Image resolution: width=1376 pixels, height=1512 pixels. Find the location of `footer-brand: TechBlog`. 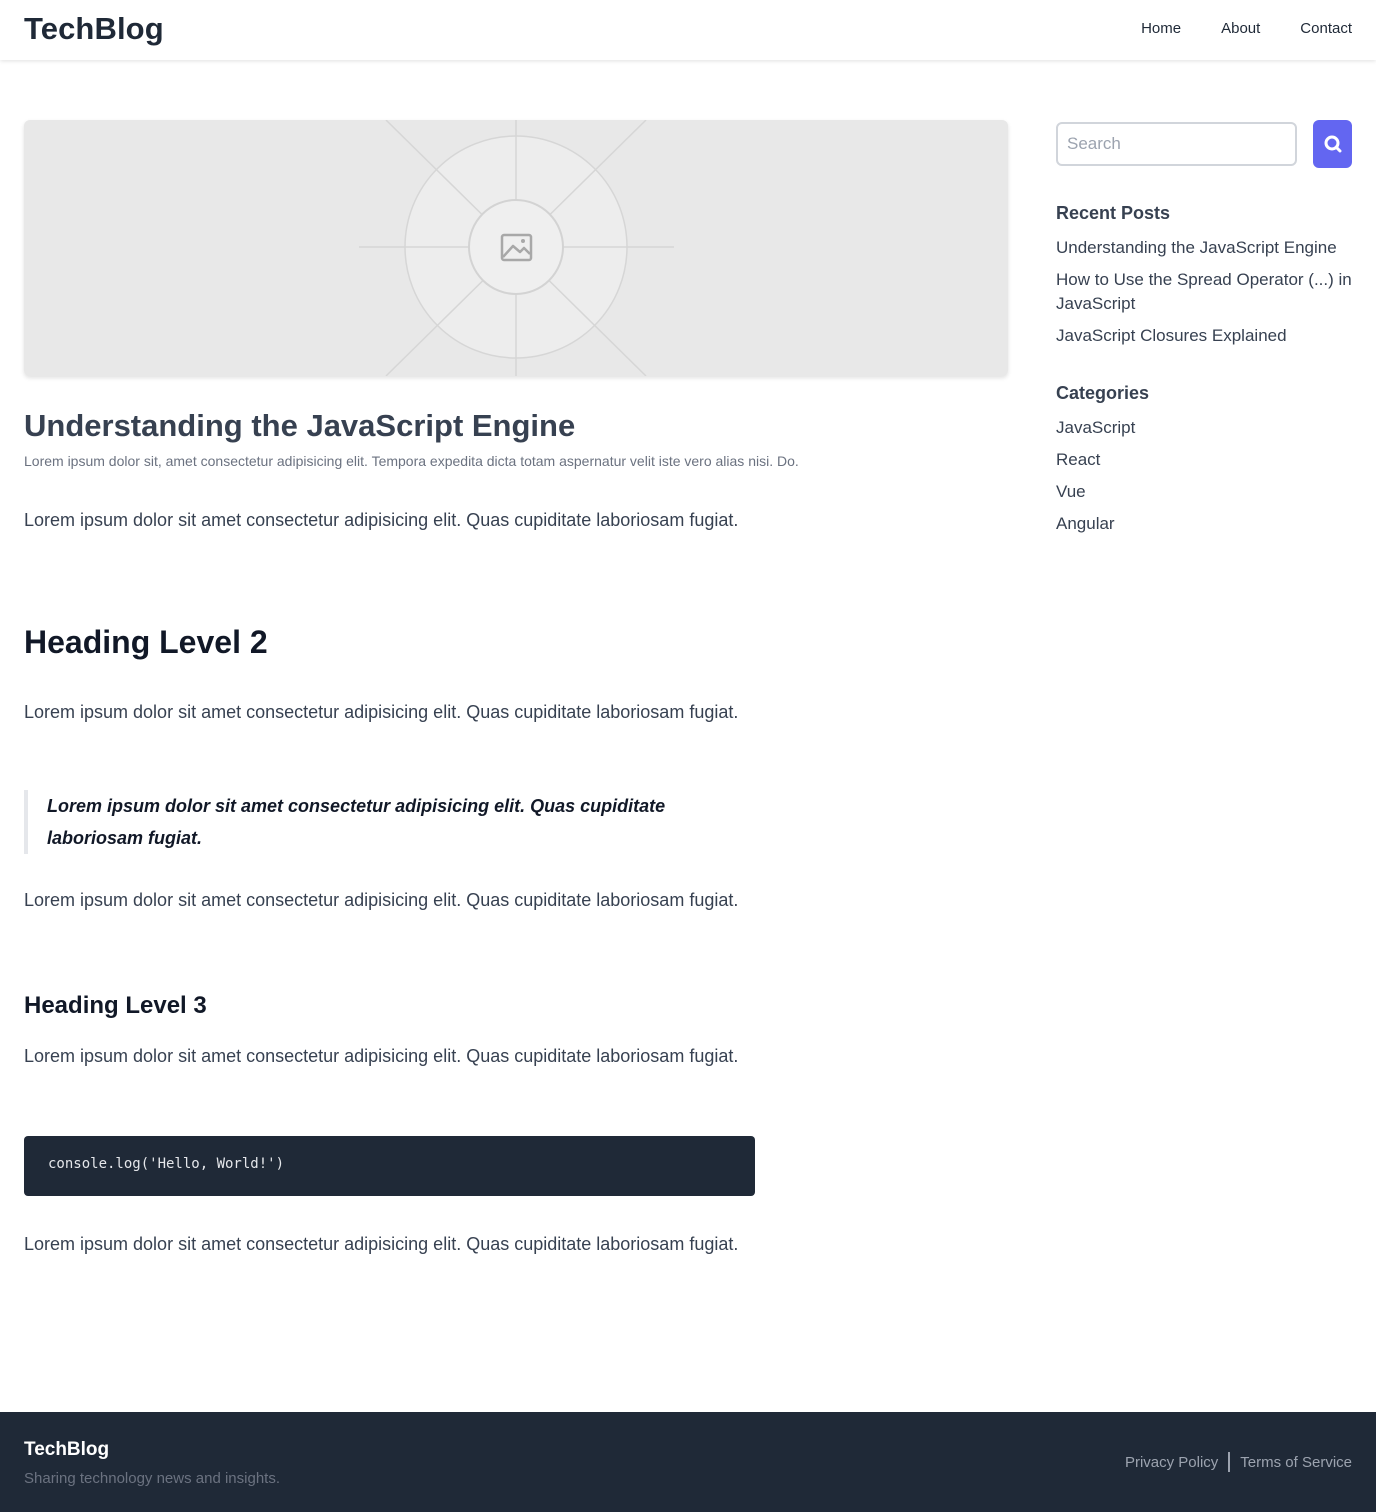

footer-brand: TechBlog is located at coordinates (67, 1449).